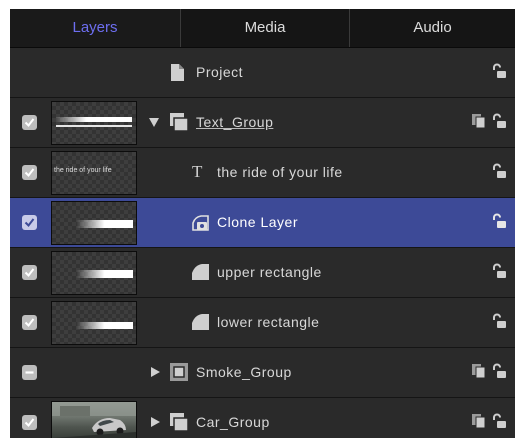  Describe the element at coordinates (244, 372) in the screenshot. I see `layer-label: Smoke_Group` at that location.